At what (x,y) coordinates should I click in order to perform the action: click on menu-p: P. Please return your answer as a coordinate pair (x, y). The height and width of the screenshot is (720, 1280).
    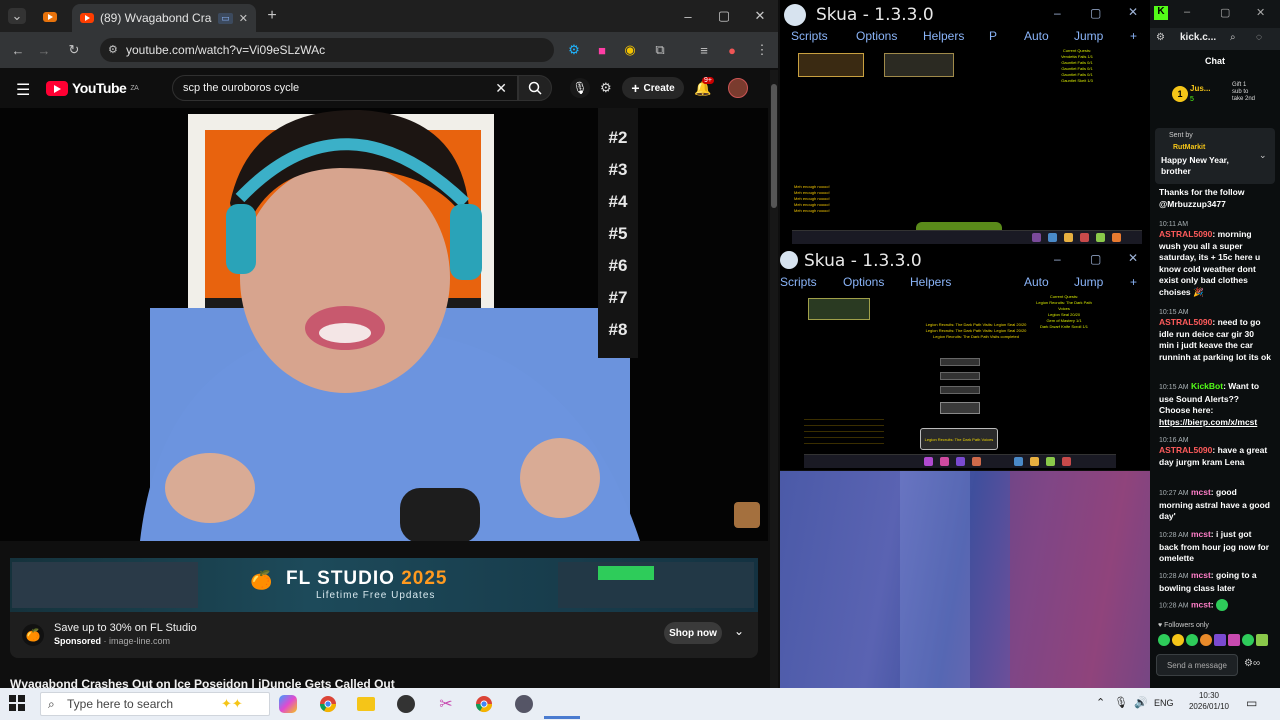
    Looking at the image, I should click on (993, 36).